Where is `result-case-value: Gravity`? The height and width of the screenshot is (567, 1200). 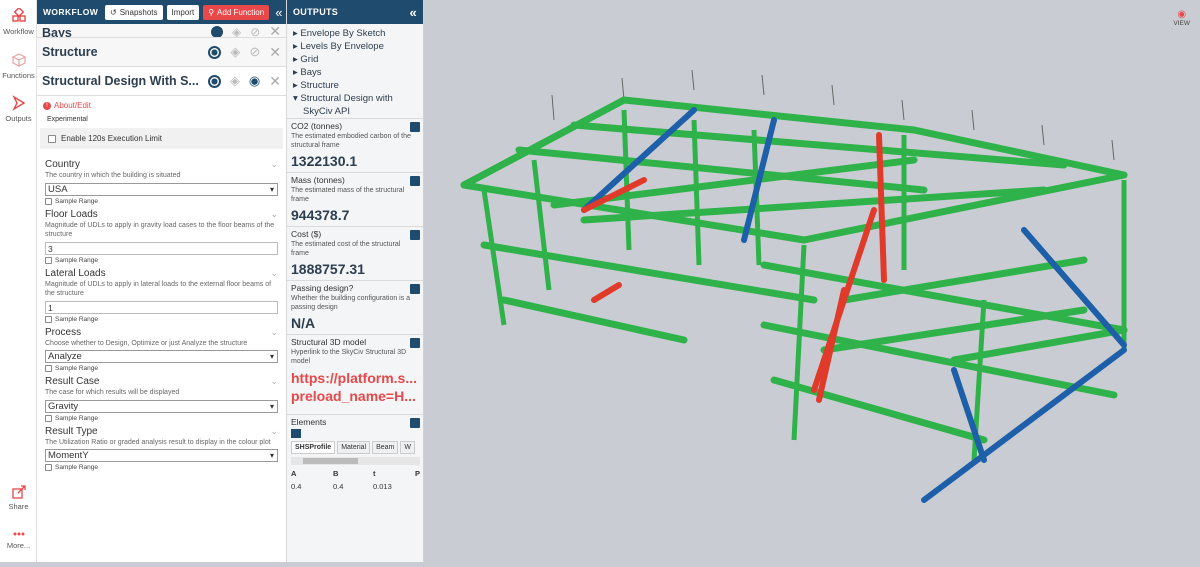 result-case-value: Gravity is located at coordinates (63, 406).